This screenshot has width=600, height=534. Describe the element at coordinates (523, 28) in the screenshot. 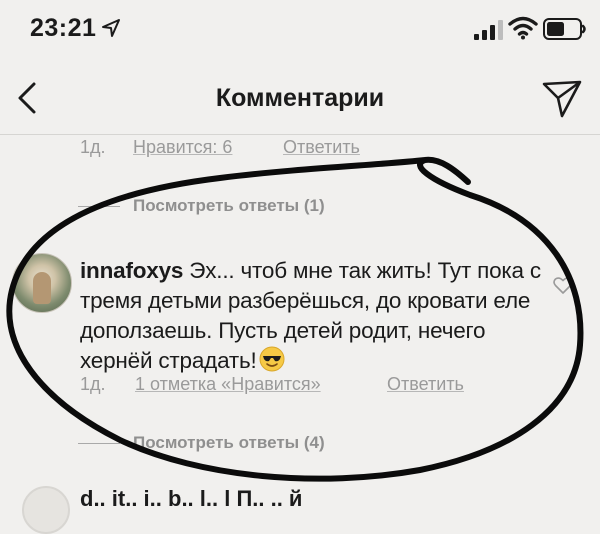

I see `wifi-icon` at that location.